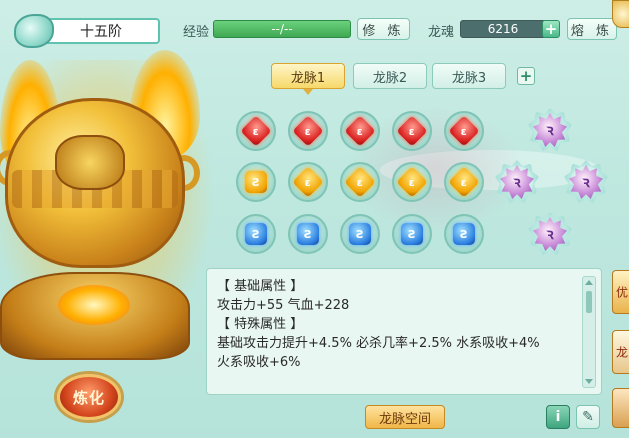 This screenshot has width=629, height=438. Describe the element at coordinates (589, 302) in the screenshot. I see `scroll-thumb` at that location.